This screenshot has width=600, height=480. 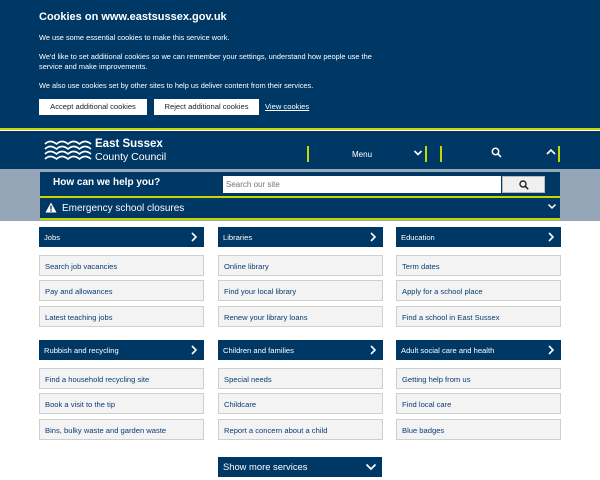 I want to click on brand-name-line1: East Sussex, so click(x=129, y=144).